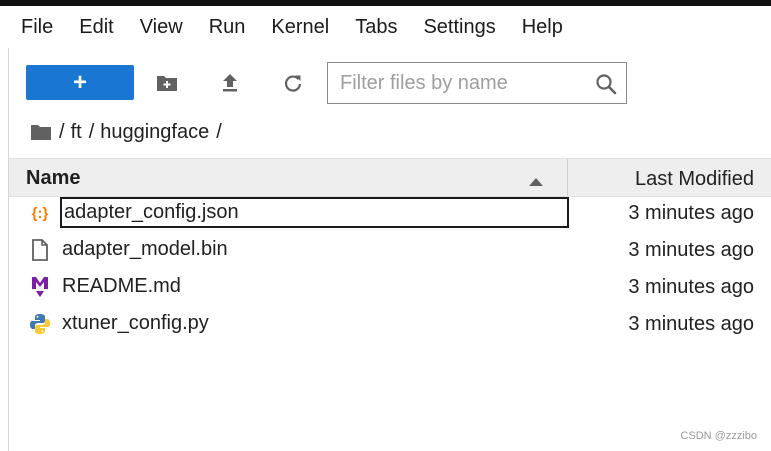 This screenshot has width=771, height=451. What do you see at coordinates (76, 132) in the screenshot?
I see `breadcrumb-ft: ft` at bounding box center [76, 132].